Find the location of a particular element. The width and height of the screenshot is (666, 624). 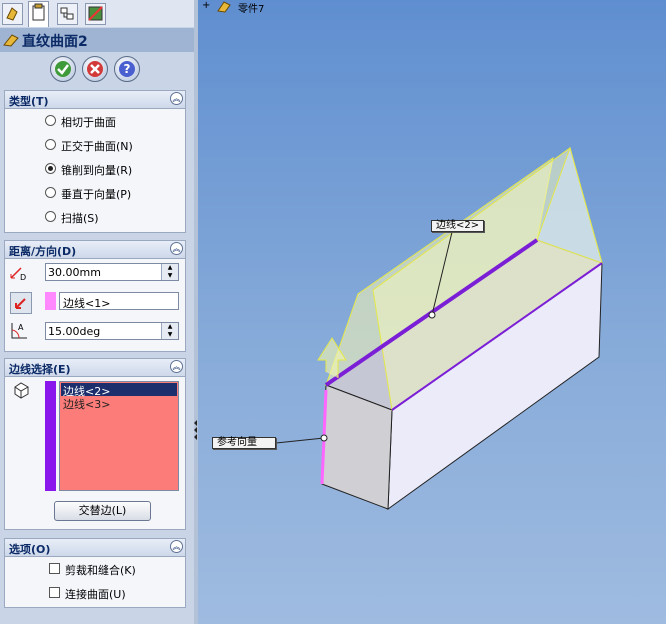

help-button: ? is located at coordinates (127, 69).